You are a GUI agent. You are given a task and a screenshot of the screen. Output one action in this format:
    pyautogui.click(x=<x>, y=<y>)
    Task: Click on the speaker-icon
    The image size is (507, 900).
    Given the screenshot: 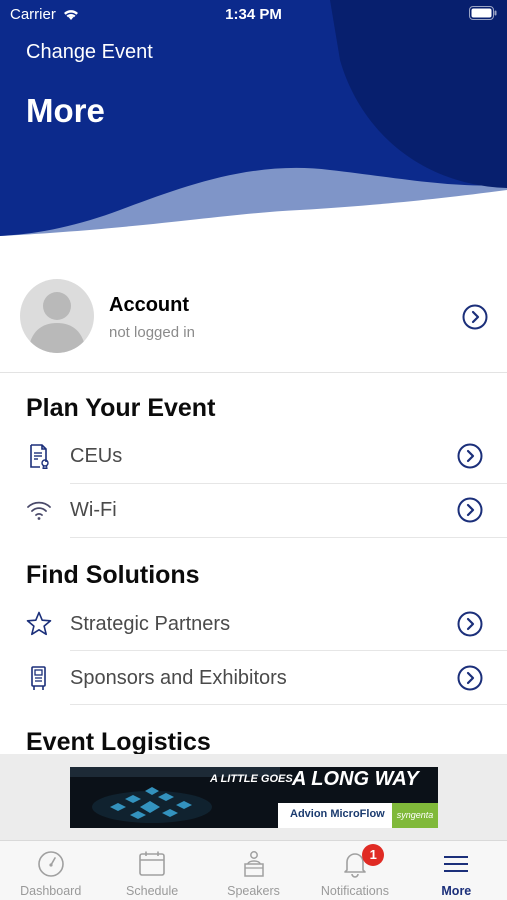 What is the action you would take?
    pyautogui.click(x=253, y=864)
    